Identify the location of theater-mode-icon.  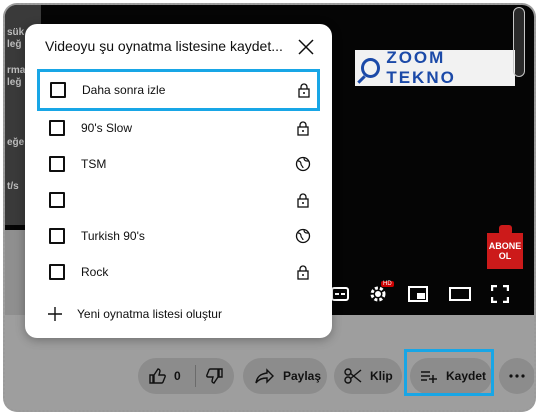
(460, 294).